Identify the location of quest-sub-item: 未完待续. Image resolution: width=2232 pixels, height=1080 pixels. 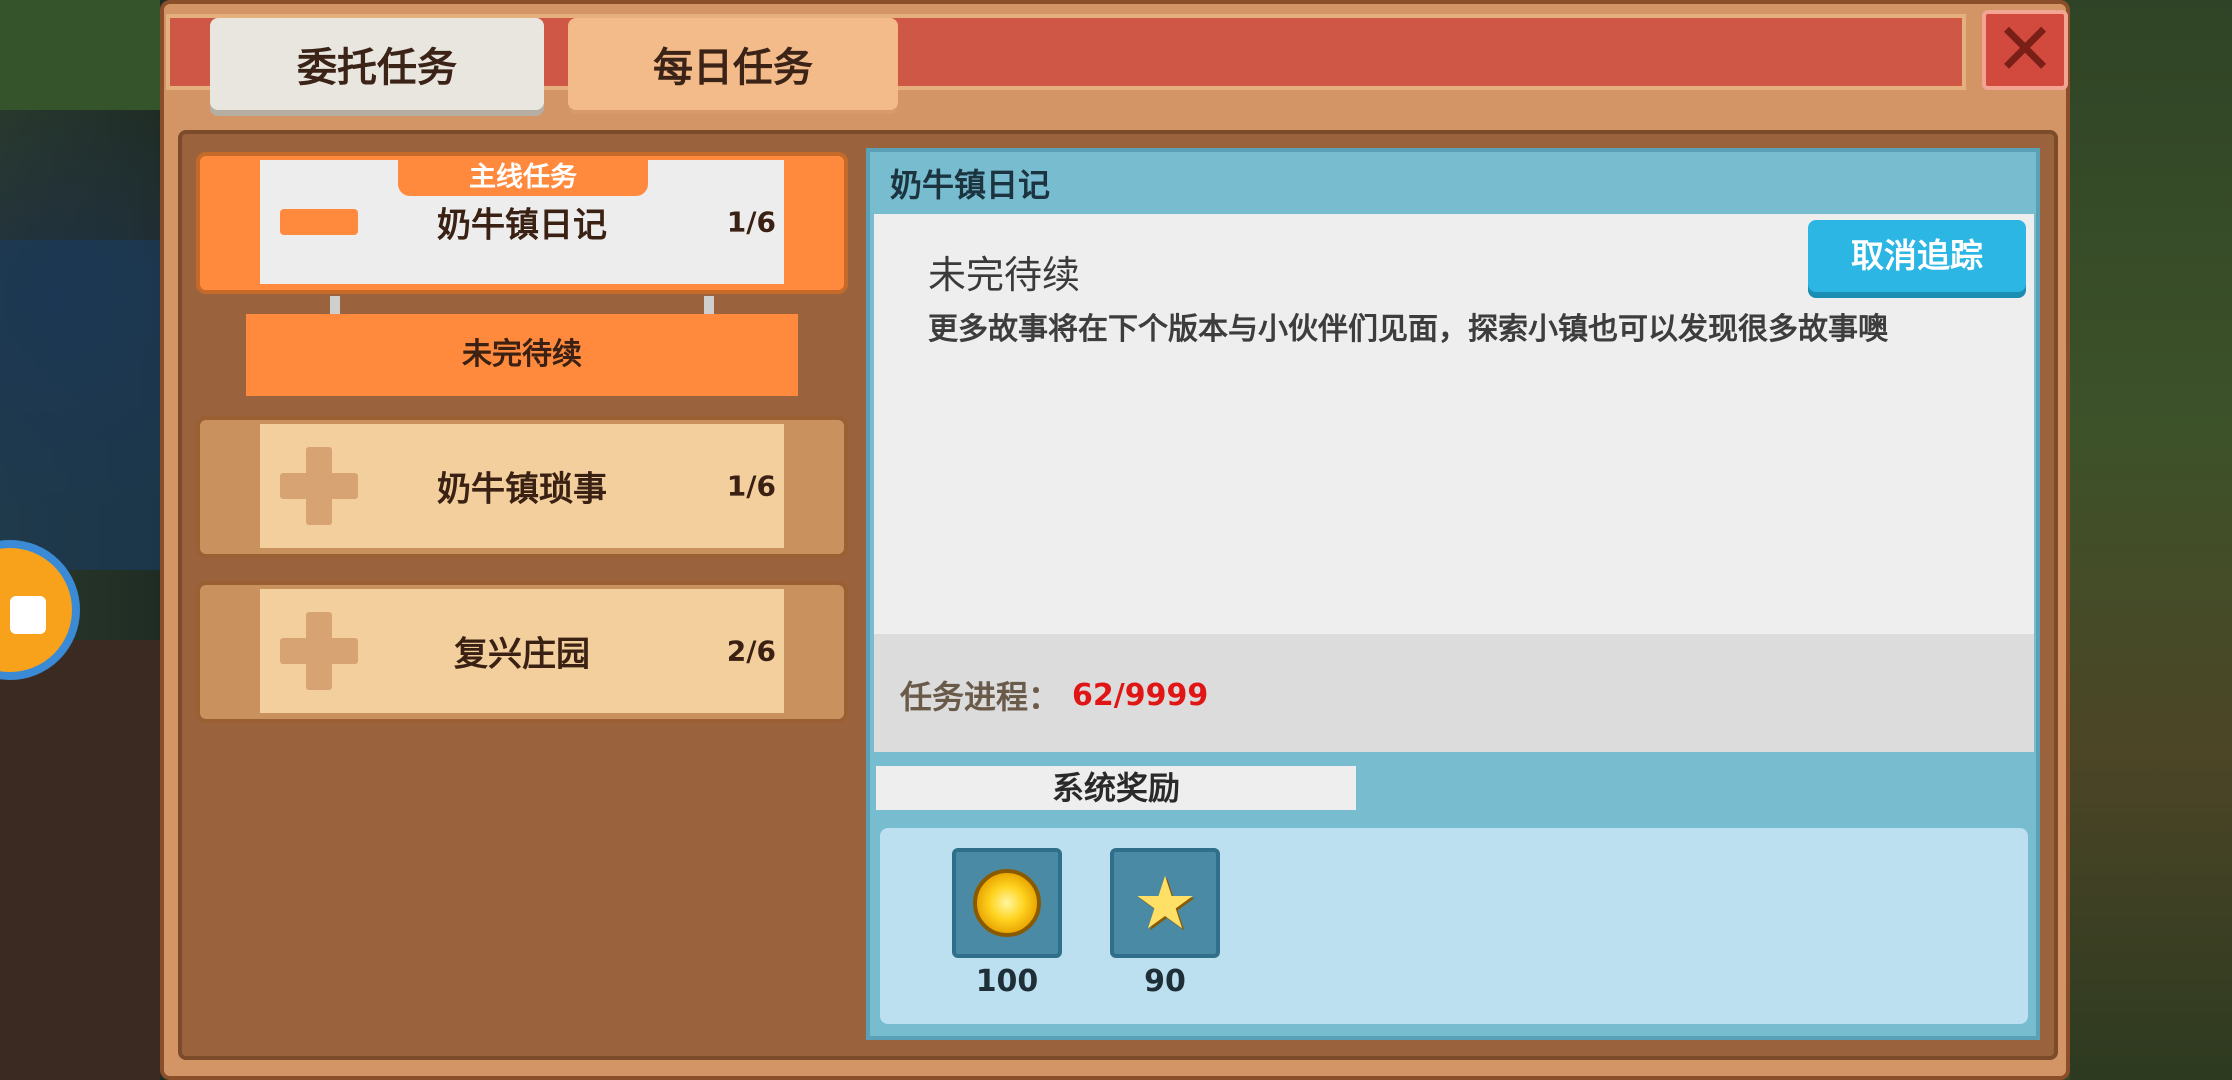
(522, 355).